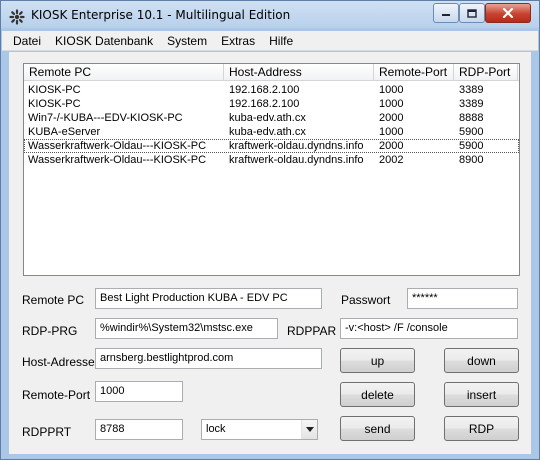  What do you see at coordinates (299, 72) in the screenshot?
I see `column-host-address: Host-Address` at bounding box center [299, 72].